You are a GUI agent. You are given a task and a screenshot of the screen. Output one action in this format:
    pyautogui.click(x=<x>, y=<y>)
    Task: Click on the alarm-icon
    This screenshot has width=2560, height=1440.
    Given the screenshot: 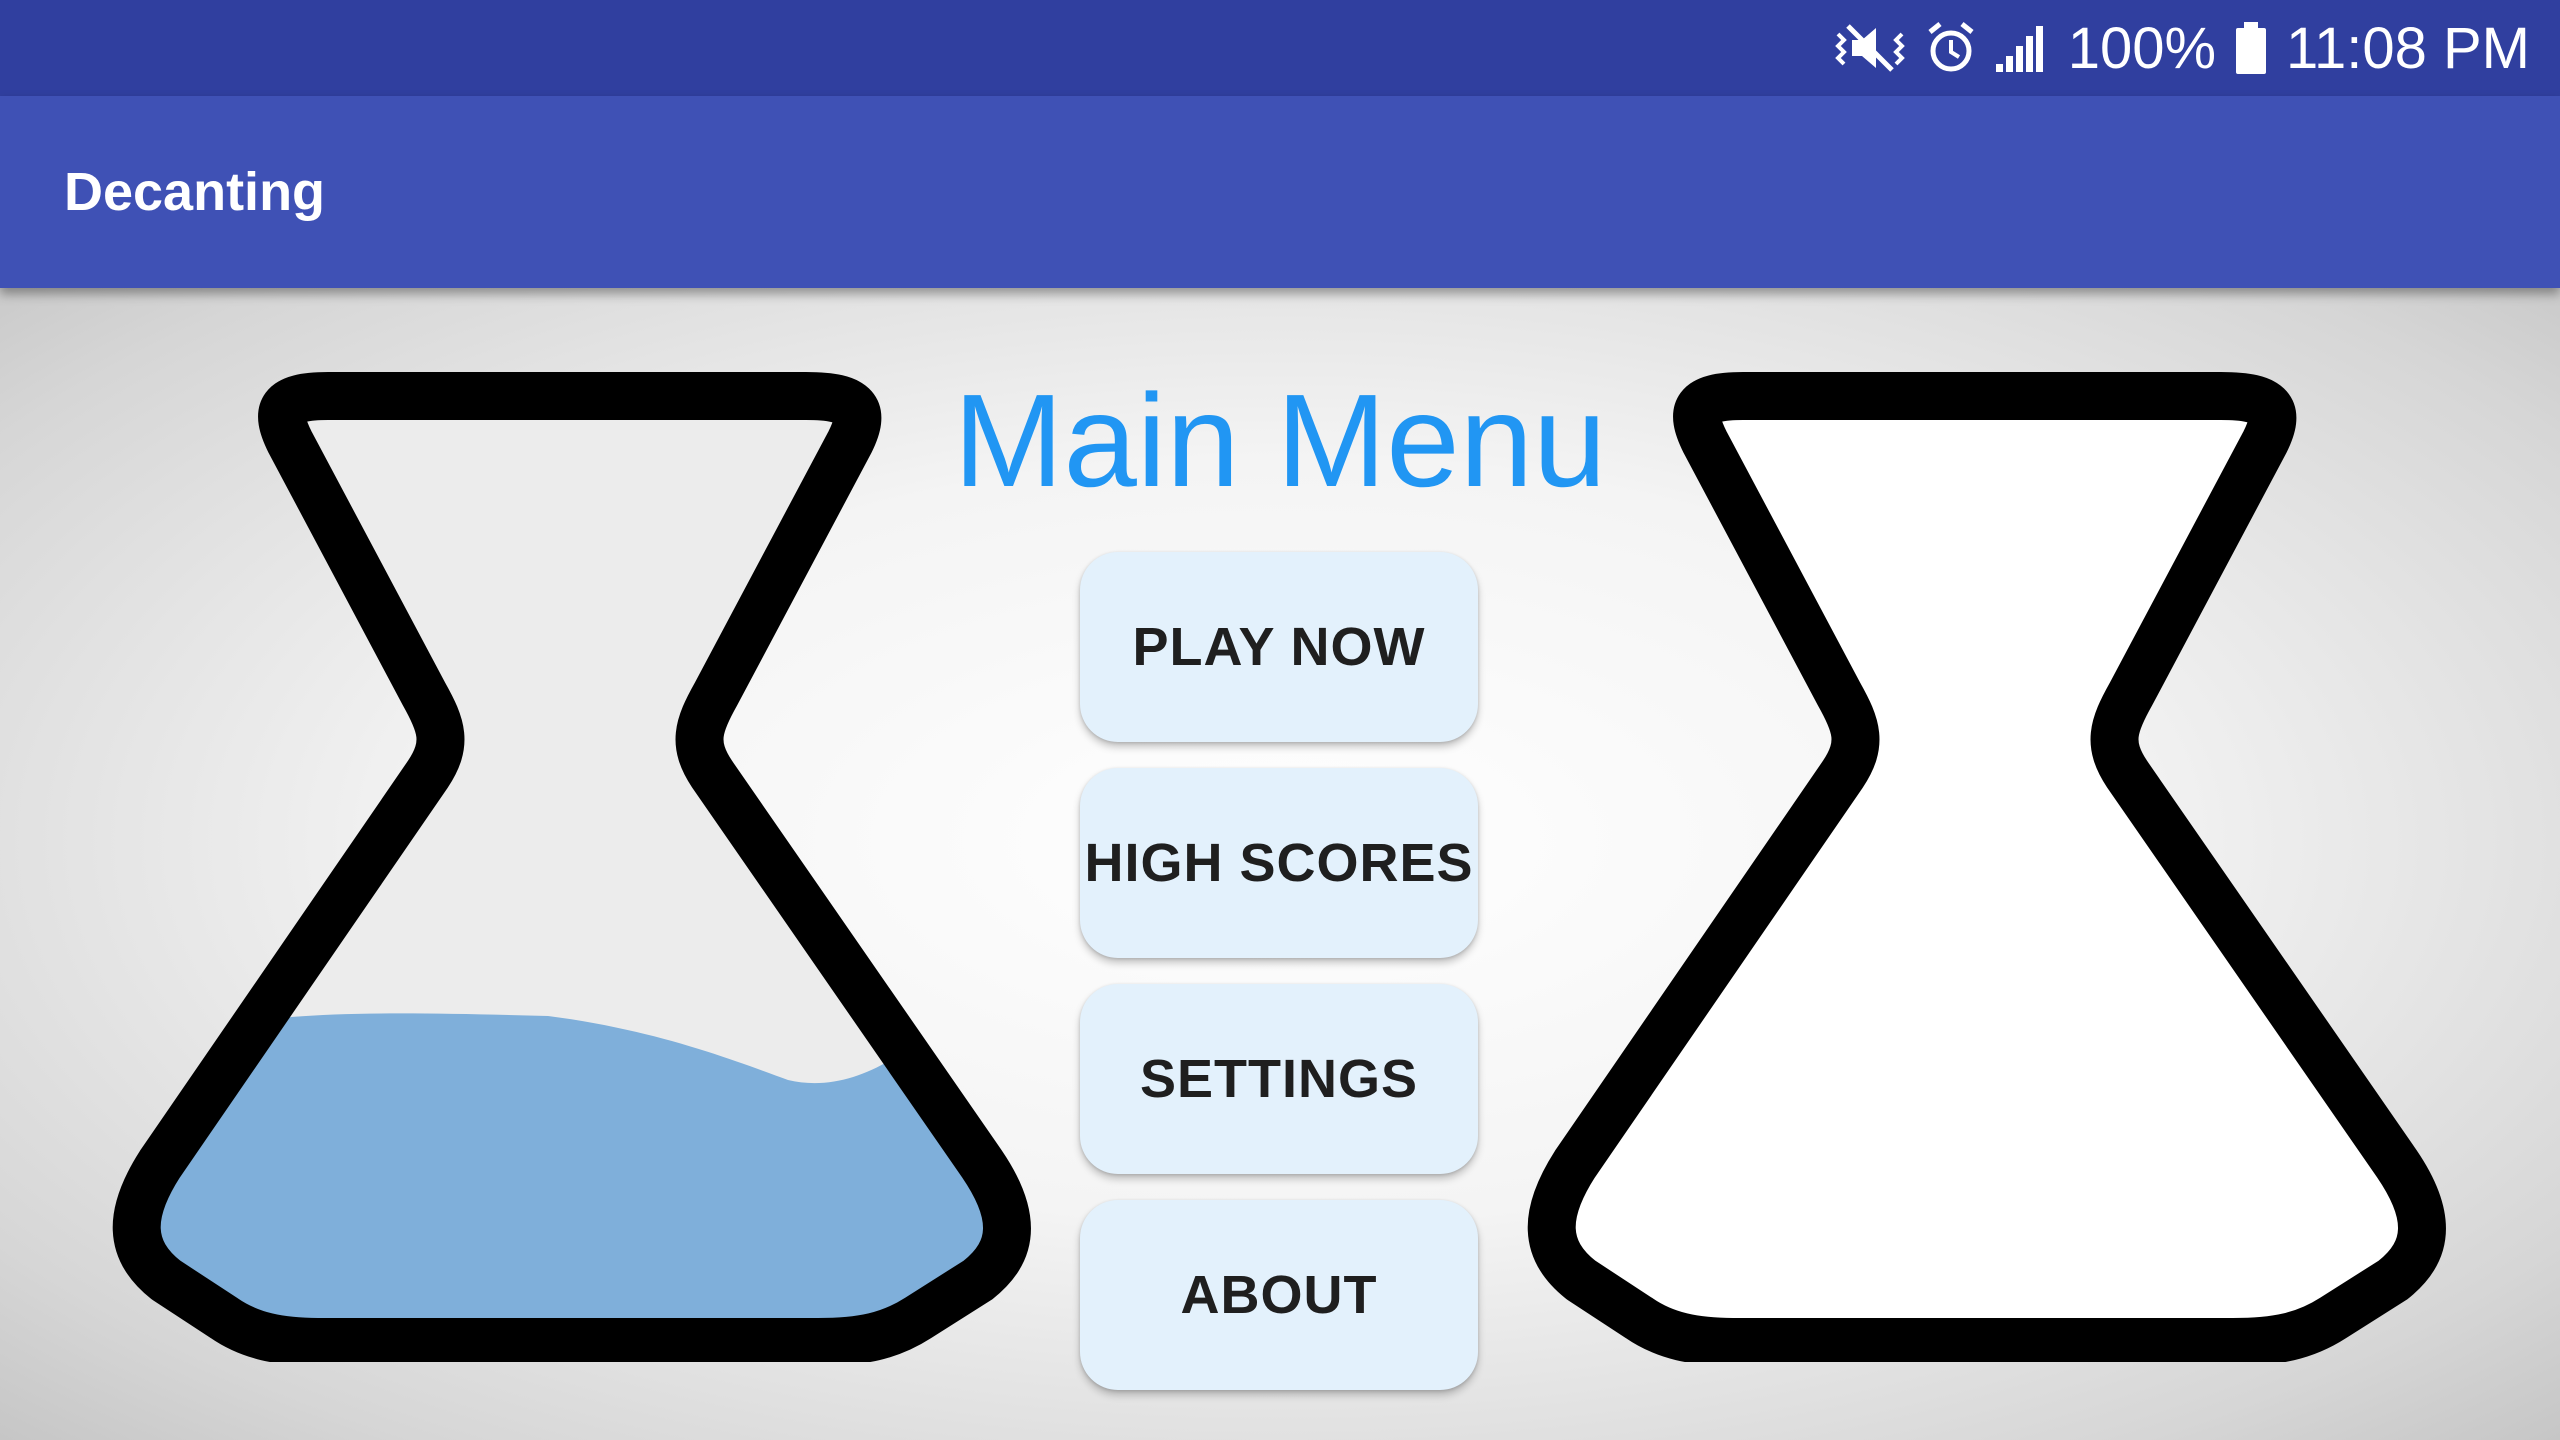 What is the action you would take?
    pyautogui.click(x=1951, y=48)
    